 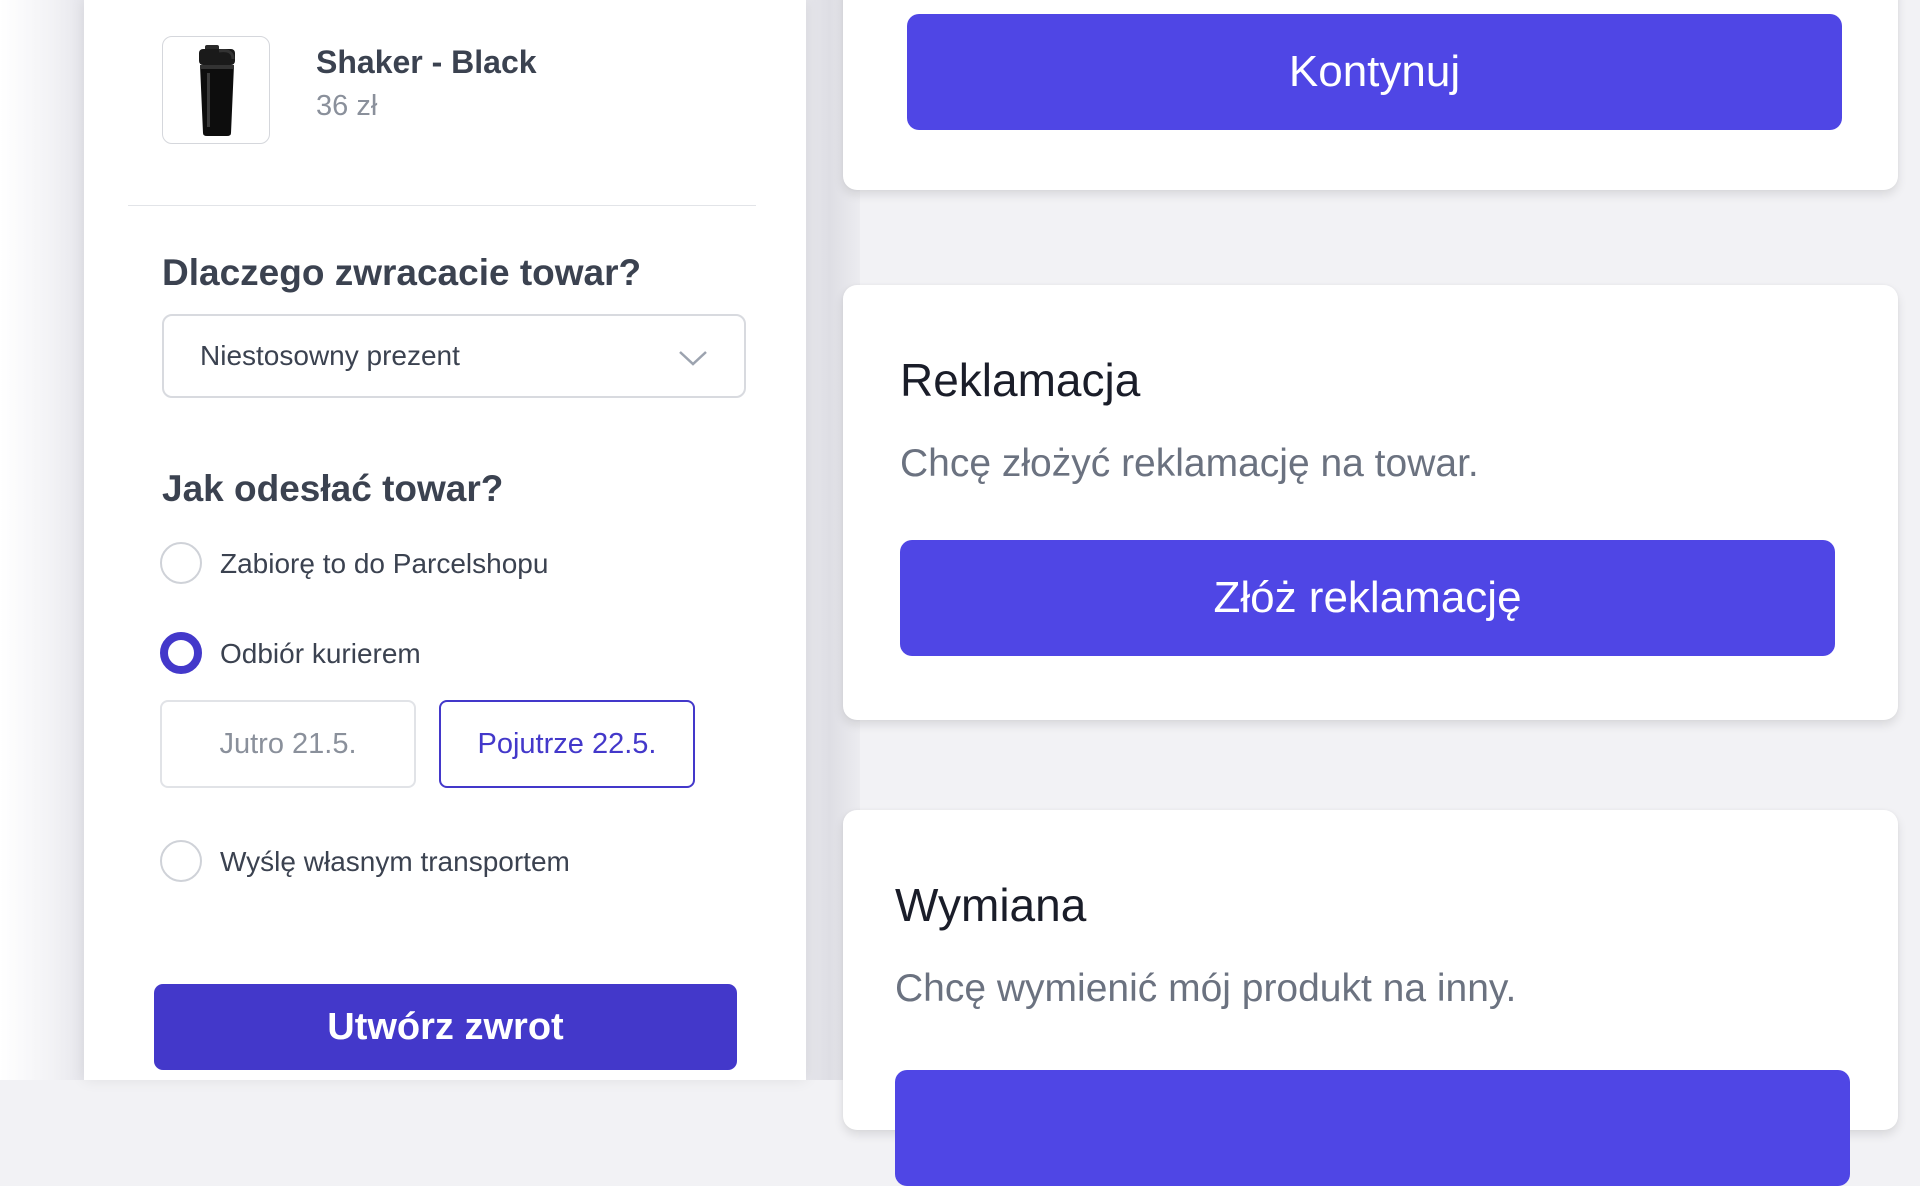 I want to click on continue-button: Kontynuj, so click(x=1374, y=72).